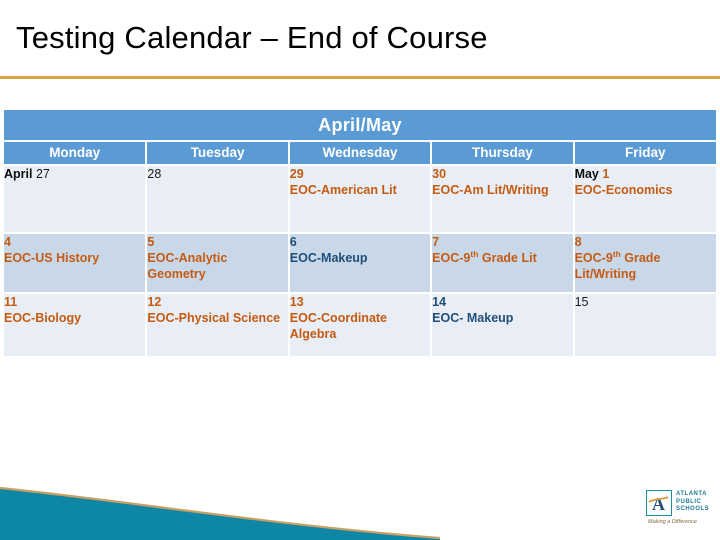 Image resolution: width=720 pixels, height=540 pixels. I want to click on day-cell: 15, so click(644, 325).